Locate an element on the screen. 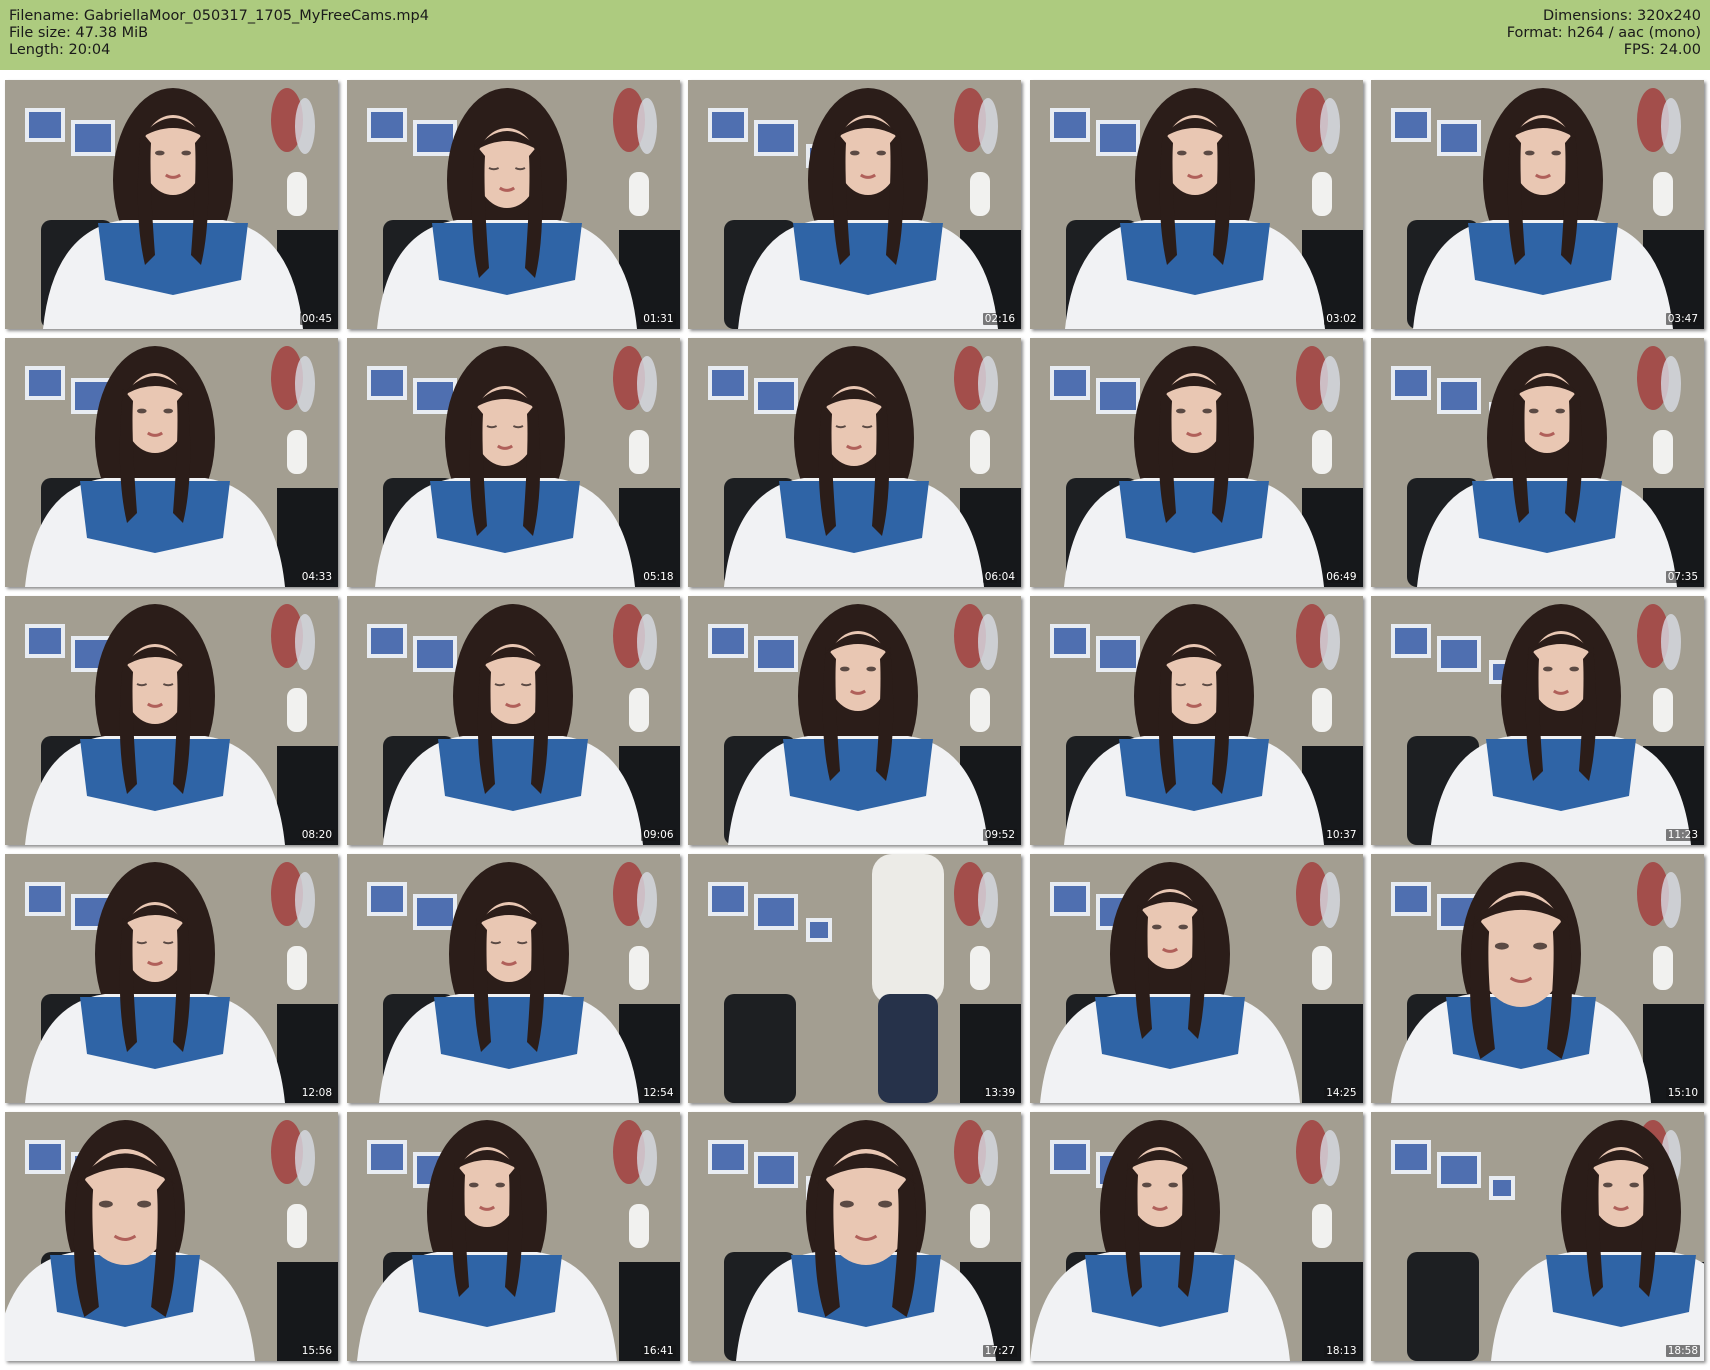 This screenshot has width=1710, height=1370. thumbnail-timestamp: 02:16 is located at coordinates (999, 319).